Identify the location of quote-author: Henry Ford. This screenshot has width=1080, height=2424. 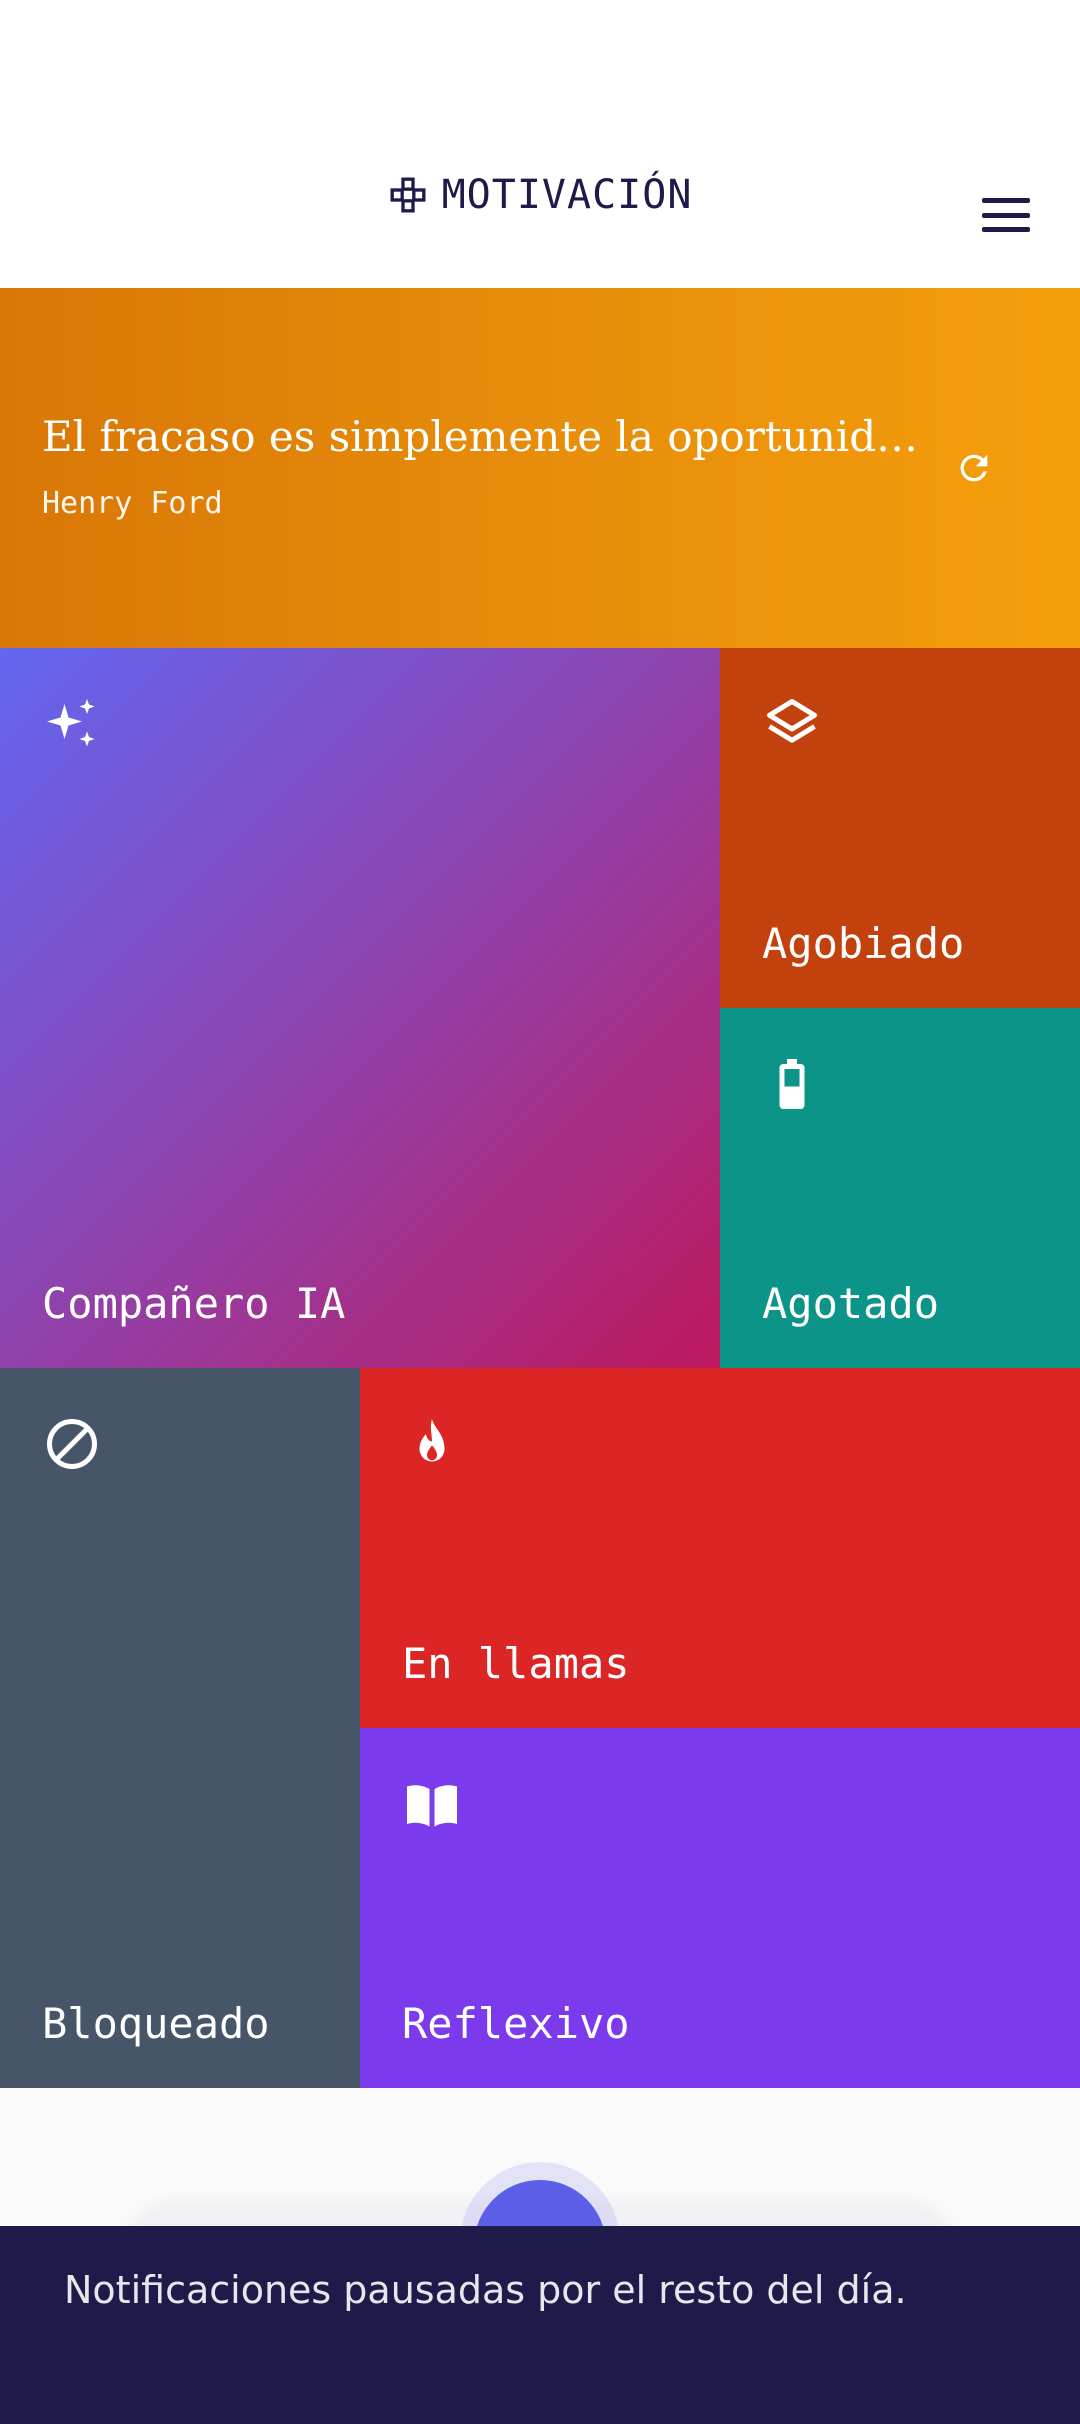
(132, 503).